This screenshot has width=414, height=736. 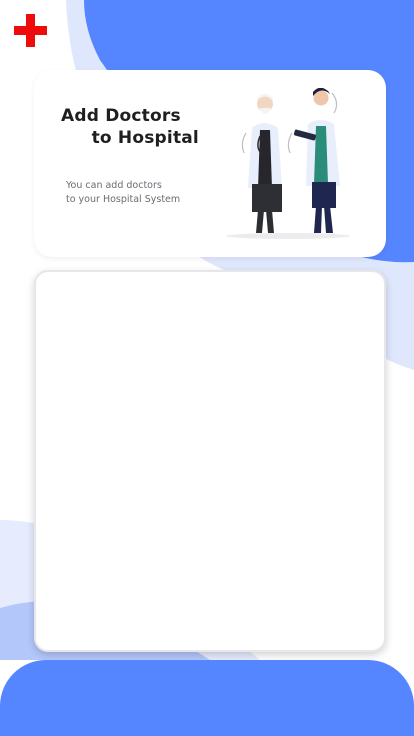 What do you see at coordinates (207, 698) in the screenshot?
I see `bottom-bar` at bounding box center [207, 698].